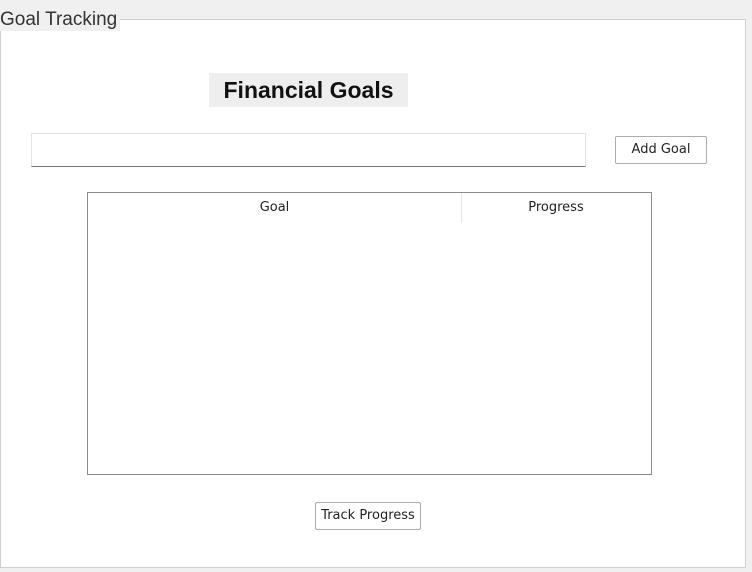  Describe the element at coordinates (661, 150) in the screenshot. I see `add-goal-button: Add Goal` at that location.